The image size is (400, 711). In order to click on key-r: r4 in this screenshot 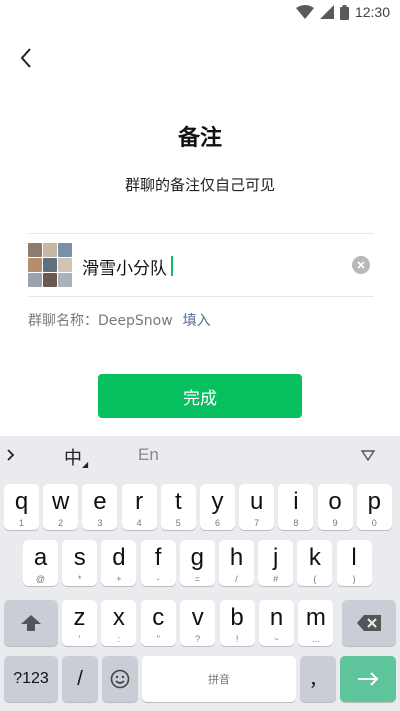, I will do `click(139, 507)`.